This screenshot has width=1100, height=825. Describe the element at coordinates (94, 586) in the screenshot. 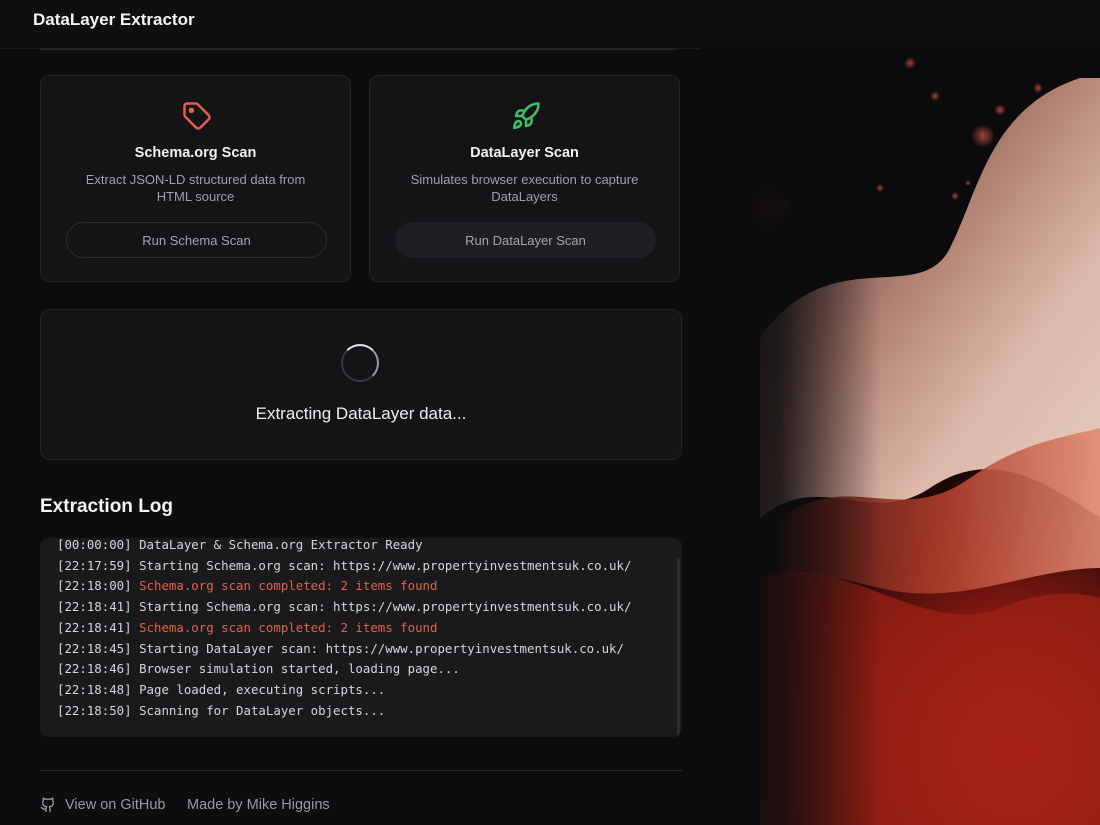

I see `log-timestamp: [22:18:00]` at that location.